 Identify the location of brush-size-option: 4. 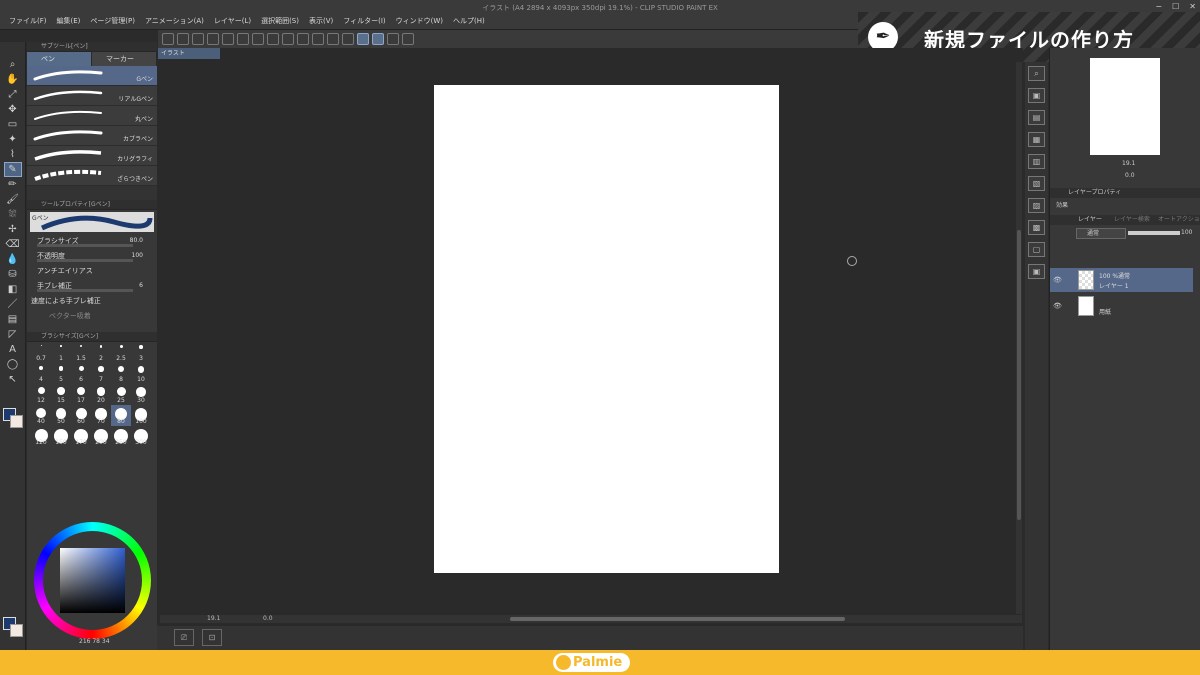
(41, 373).